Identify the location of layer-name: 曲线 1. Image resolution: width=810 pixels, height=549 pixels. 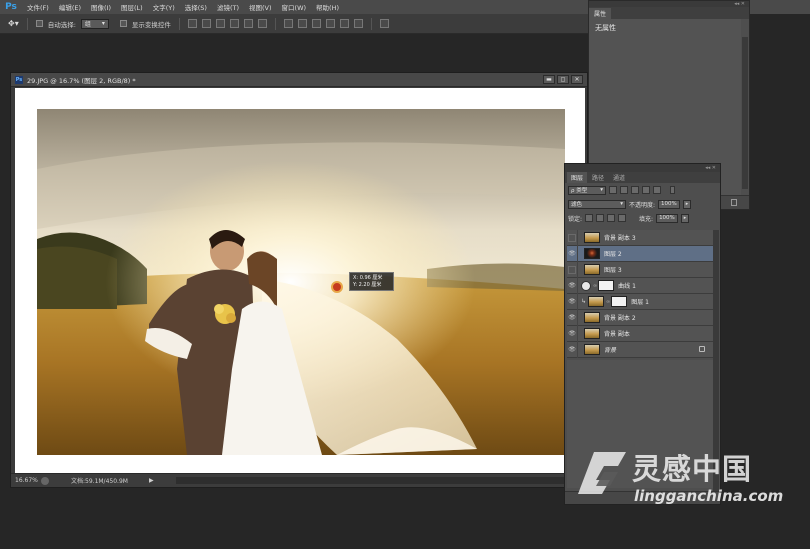
(627, 286).